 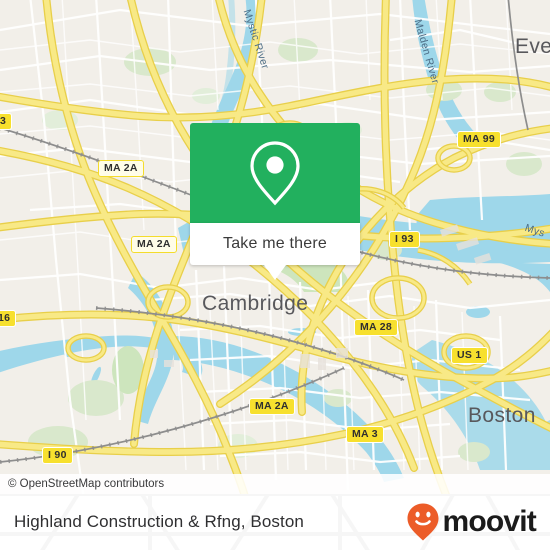 I want to click on callout-tail, so click(x=275, y=272).